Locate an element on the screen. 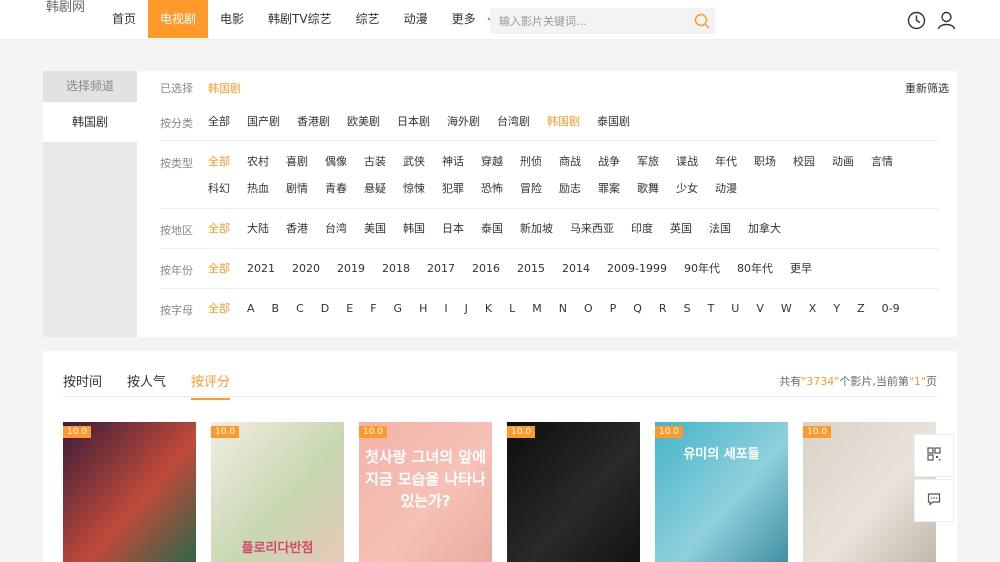 This screenshot has width=1000, height=562. letter-option: A is located at coordinates (251, 315).